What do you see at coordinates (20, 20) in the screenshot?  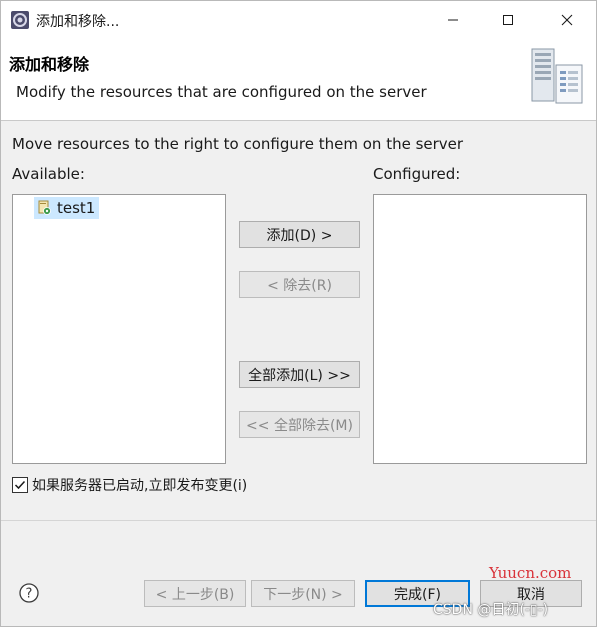 I see `eclipse-app-icon` at bounding box center [20, 20].